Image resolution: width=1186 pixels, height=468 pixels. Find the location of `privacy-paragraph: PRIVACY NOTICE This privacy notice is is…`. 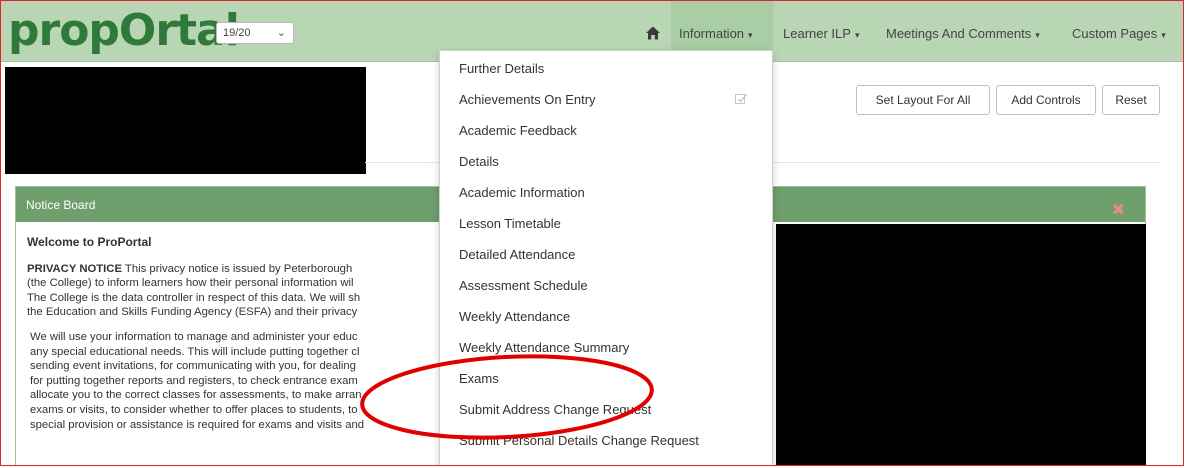

privacy-paragraph: PRIVACY NOTICE This privacy notice is is… is located at coordinates (237, 291).